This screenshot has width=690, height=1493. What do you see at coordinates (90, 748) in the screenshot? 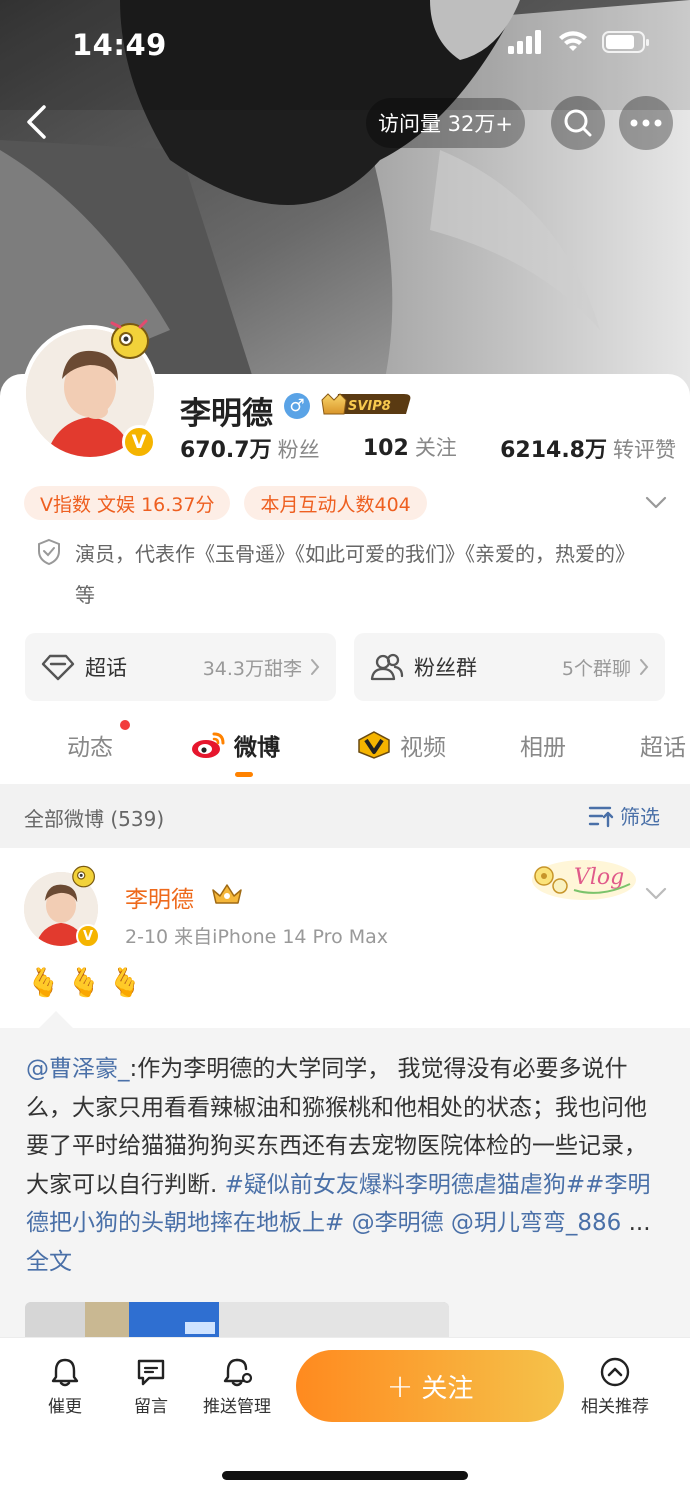
I see `tab-label: 动态` at bounding box center [90, 748].